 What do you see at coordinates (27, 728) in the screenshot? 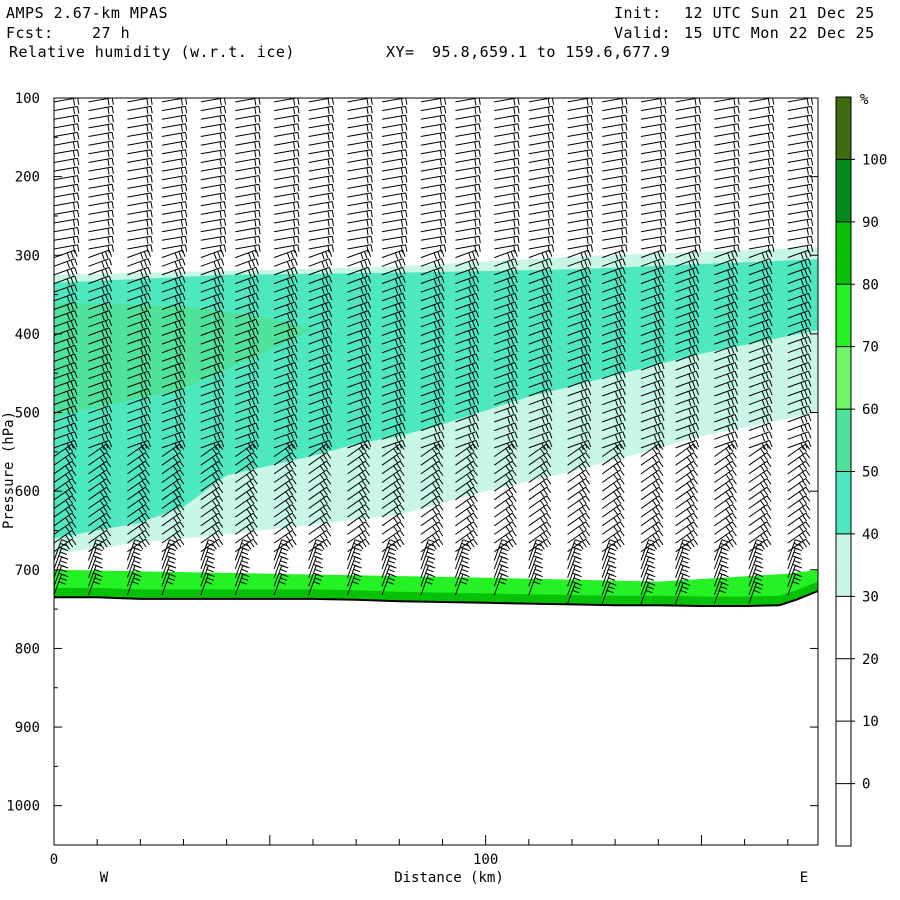
I see `y-tick-label: 900` at bounding box center [27, 728].